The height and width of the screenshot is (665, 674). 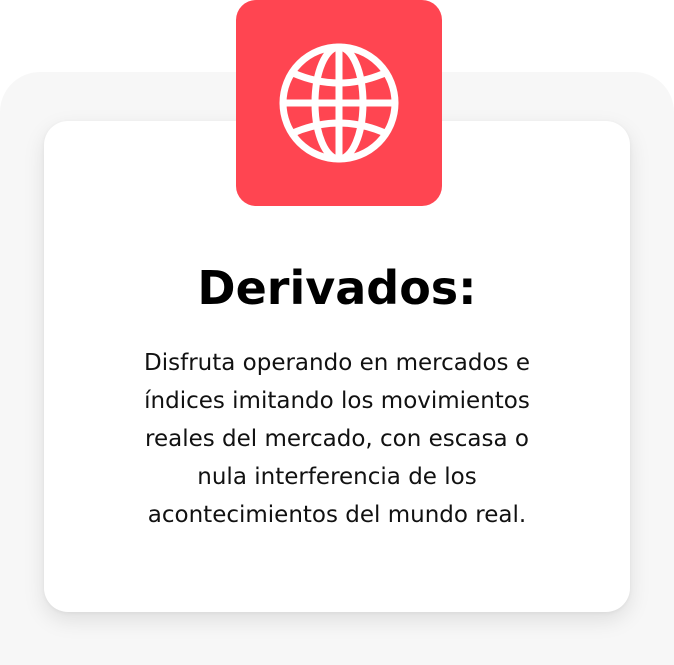 What do you see at coordinates (337, 363) in the screenshot?
I see `description-line: Disfruta operando en mercados e` at bounding box center [337, 363].